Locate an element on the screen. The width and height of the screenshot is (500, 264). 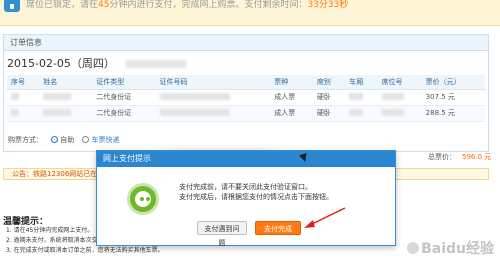
dialog-line-1: 支付完成前，请不要关闭此支付验证窗口。 is located at coordinates (245, 187).